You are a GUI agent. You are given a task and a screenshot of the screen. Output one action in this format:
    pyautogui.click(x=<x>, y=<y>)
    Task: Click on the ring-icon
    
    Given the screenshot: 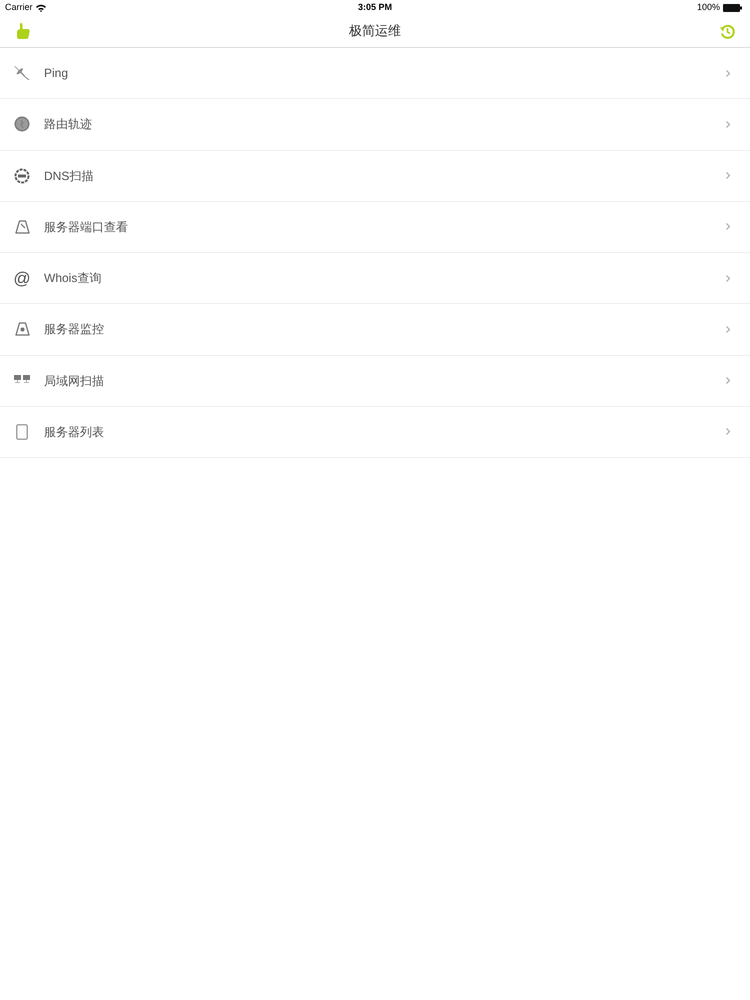 What is the action you would take?
    pyautogui.click(x=22, y=176)
    